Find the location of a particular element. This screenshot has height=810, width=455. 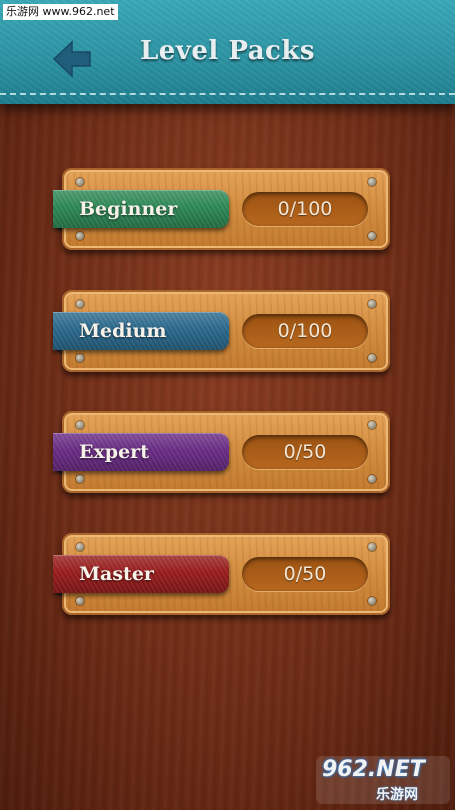

header-stitching is located at coordinates (227, 94).